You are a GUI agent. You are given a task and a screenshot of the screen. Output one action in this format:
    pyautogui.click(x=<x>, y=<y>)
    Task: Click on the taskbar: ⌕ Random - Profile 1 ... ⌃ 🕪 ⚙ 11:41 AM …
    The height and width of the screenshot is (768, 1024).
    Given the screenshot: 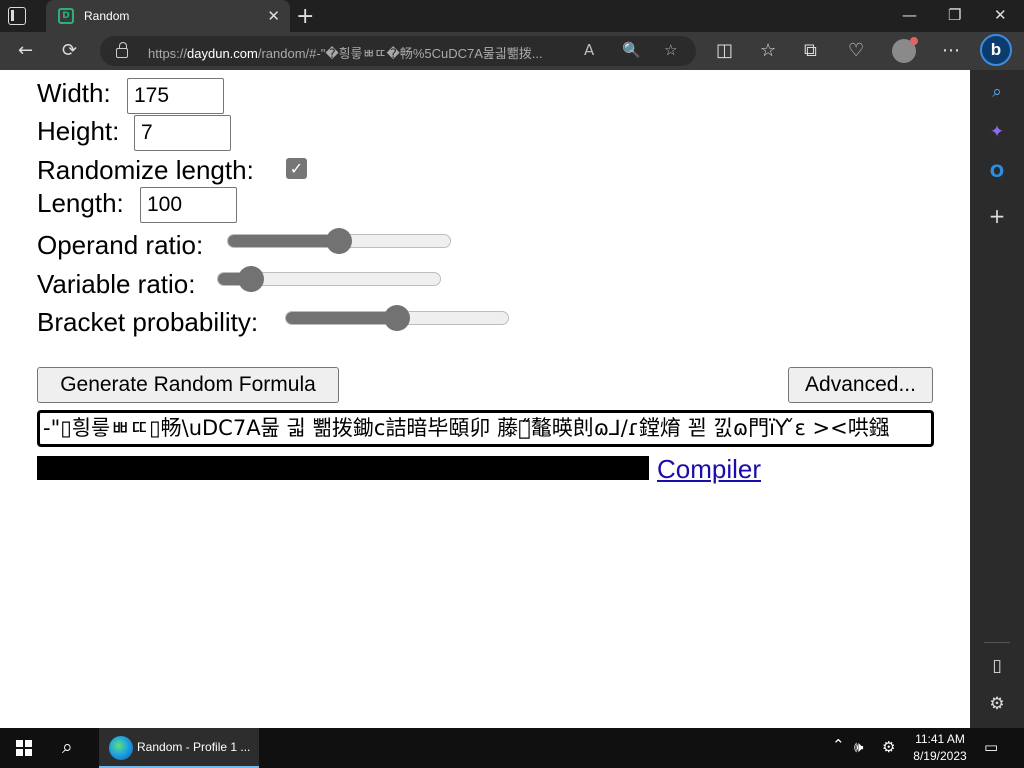 What is the action you would take?
    pyautogui.click(x=512, y=748)
    